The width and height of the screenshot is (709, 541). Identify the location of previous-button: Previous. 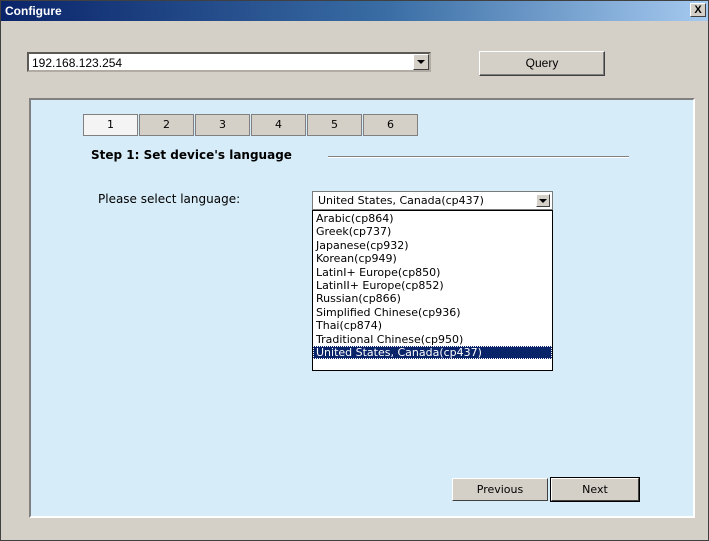
(500, 489).